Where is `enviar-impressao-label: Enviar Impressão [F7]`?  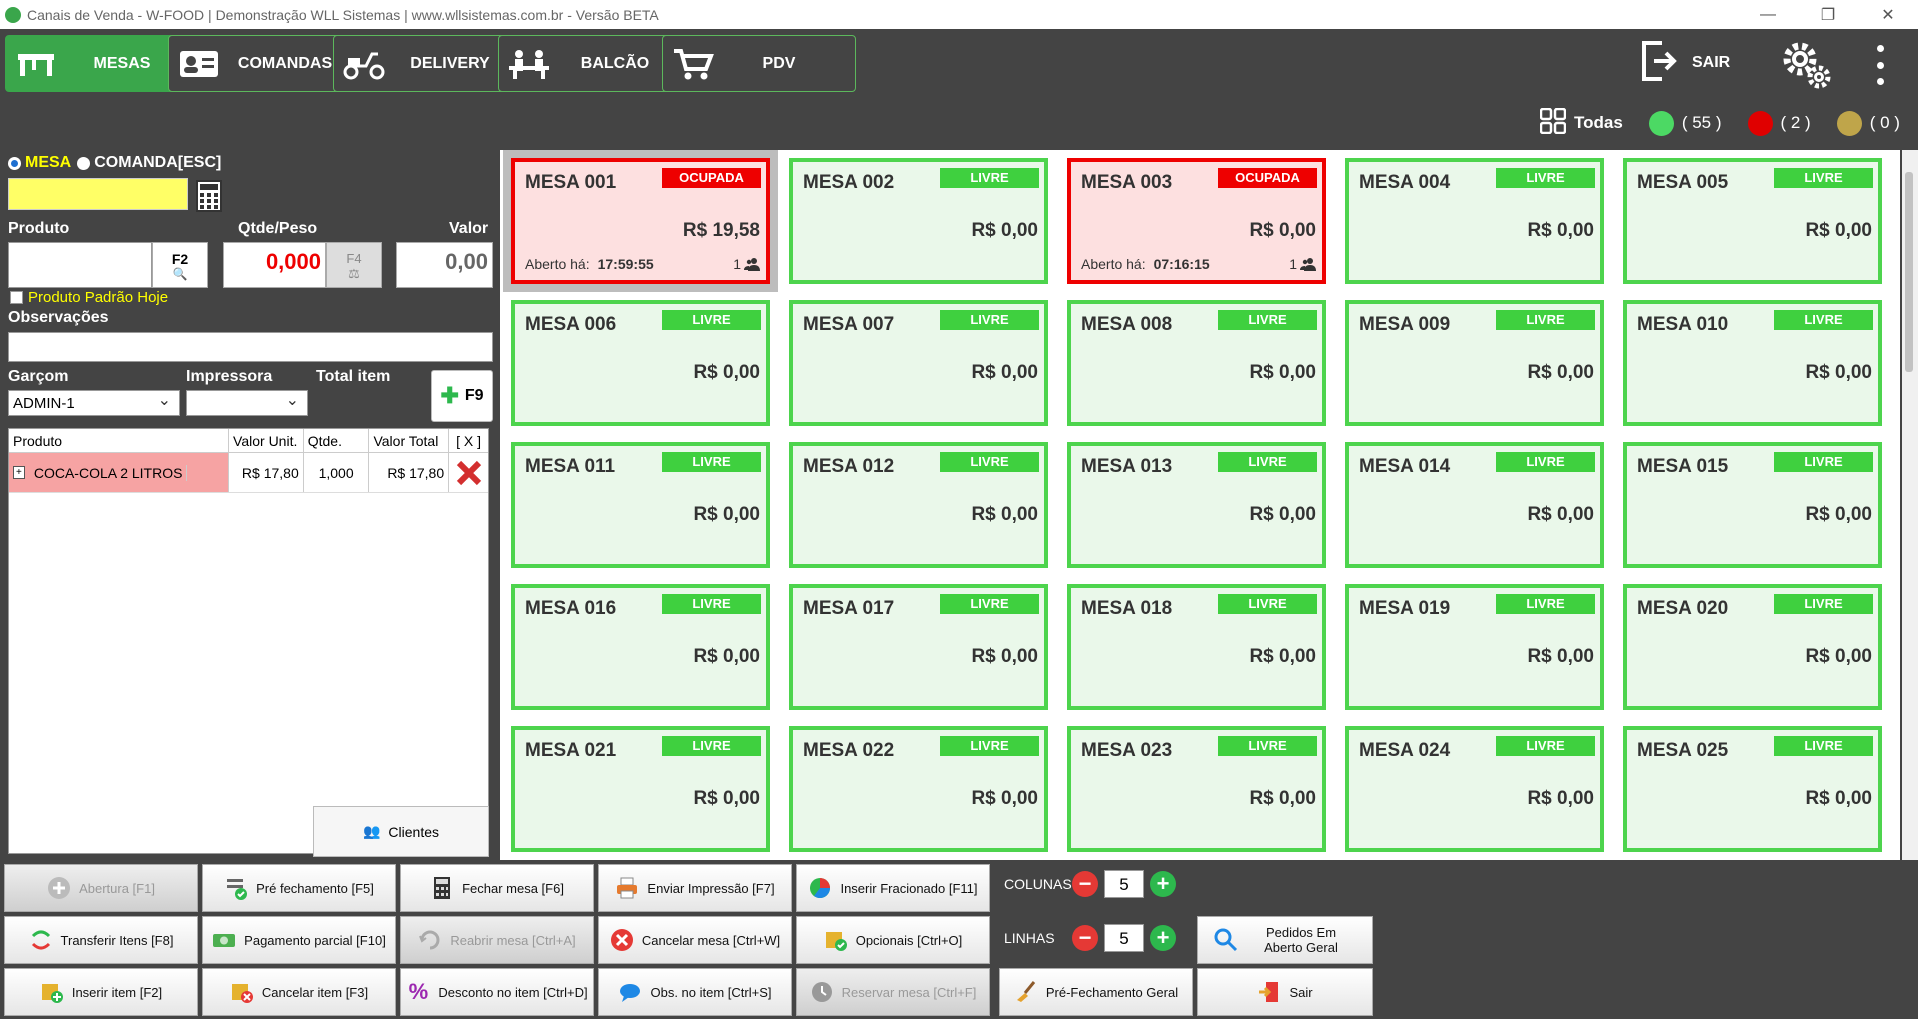 enviar-impressao-label: Enviar Impressão [F7] is located at coordinates (711, 888).